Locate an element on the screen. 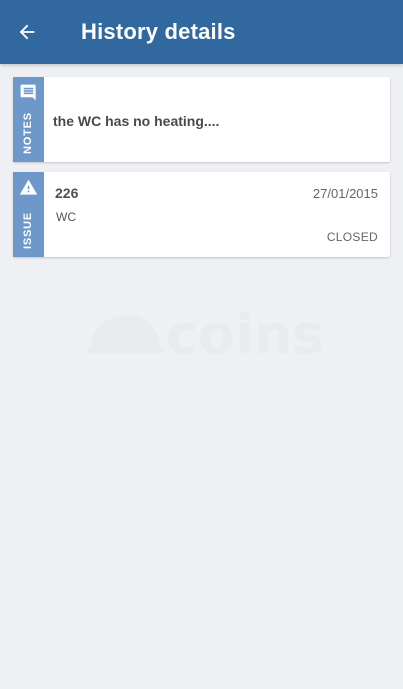 Image resolution: width=403 pixels, height=689 pixels. notes-strip: NOTES is located at coordinates (28, 119).